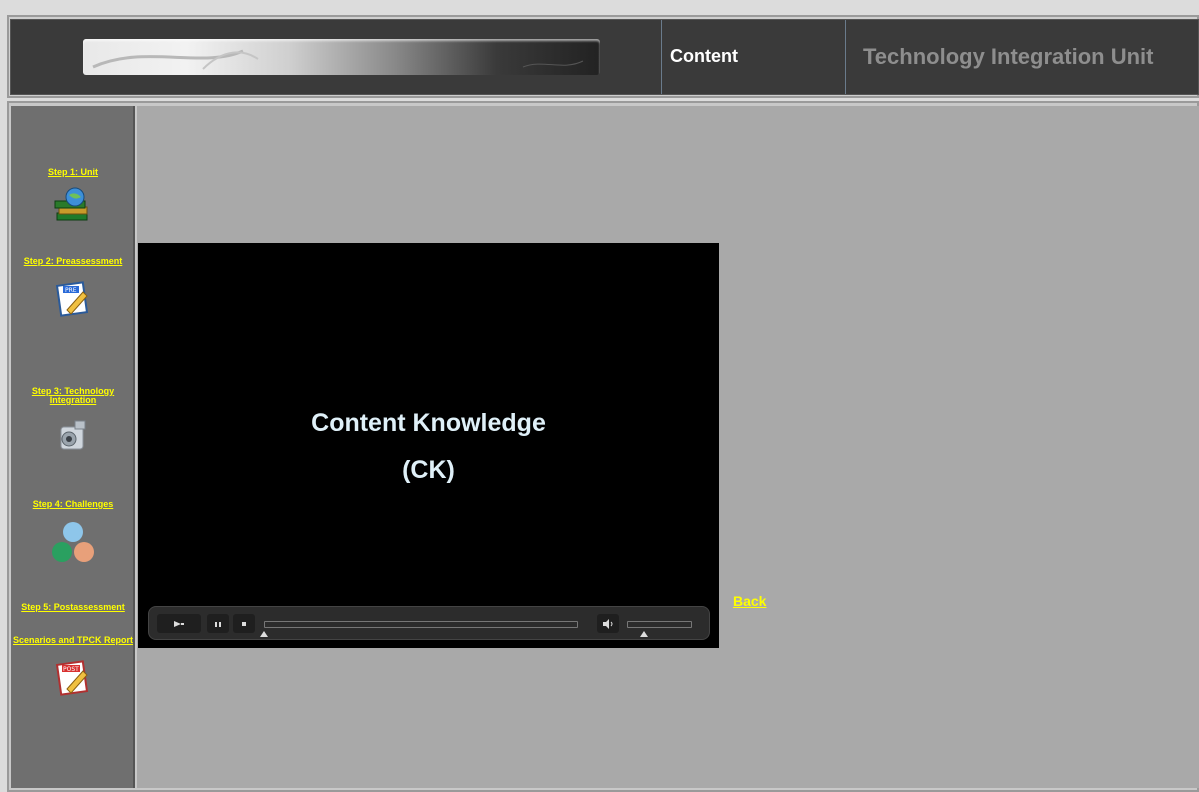  Describe the element at coordinates (73, 678) in the screenshot. I see `post-test-pencil-icon: POST` at that location.